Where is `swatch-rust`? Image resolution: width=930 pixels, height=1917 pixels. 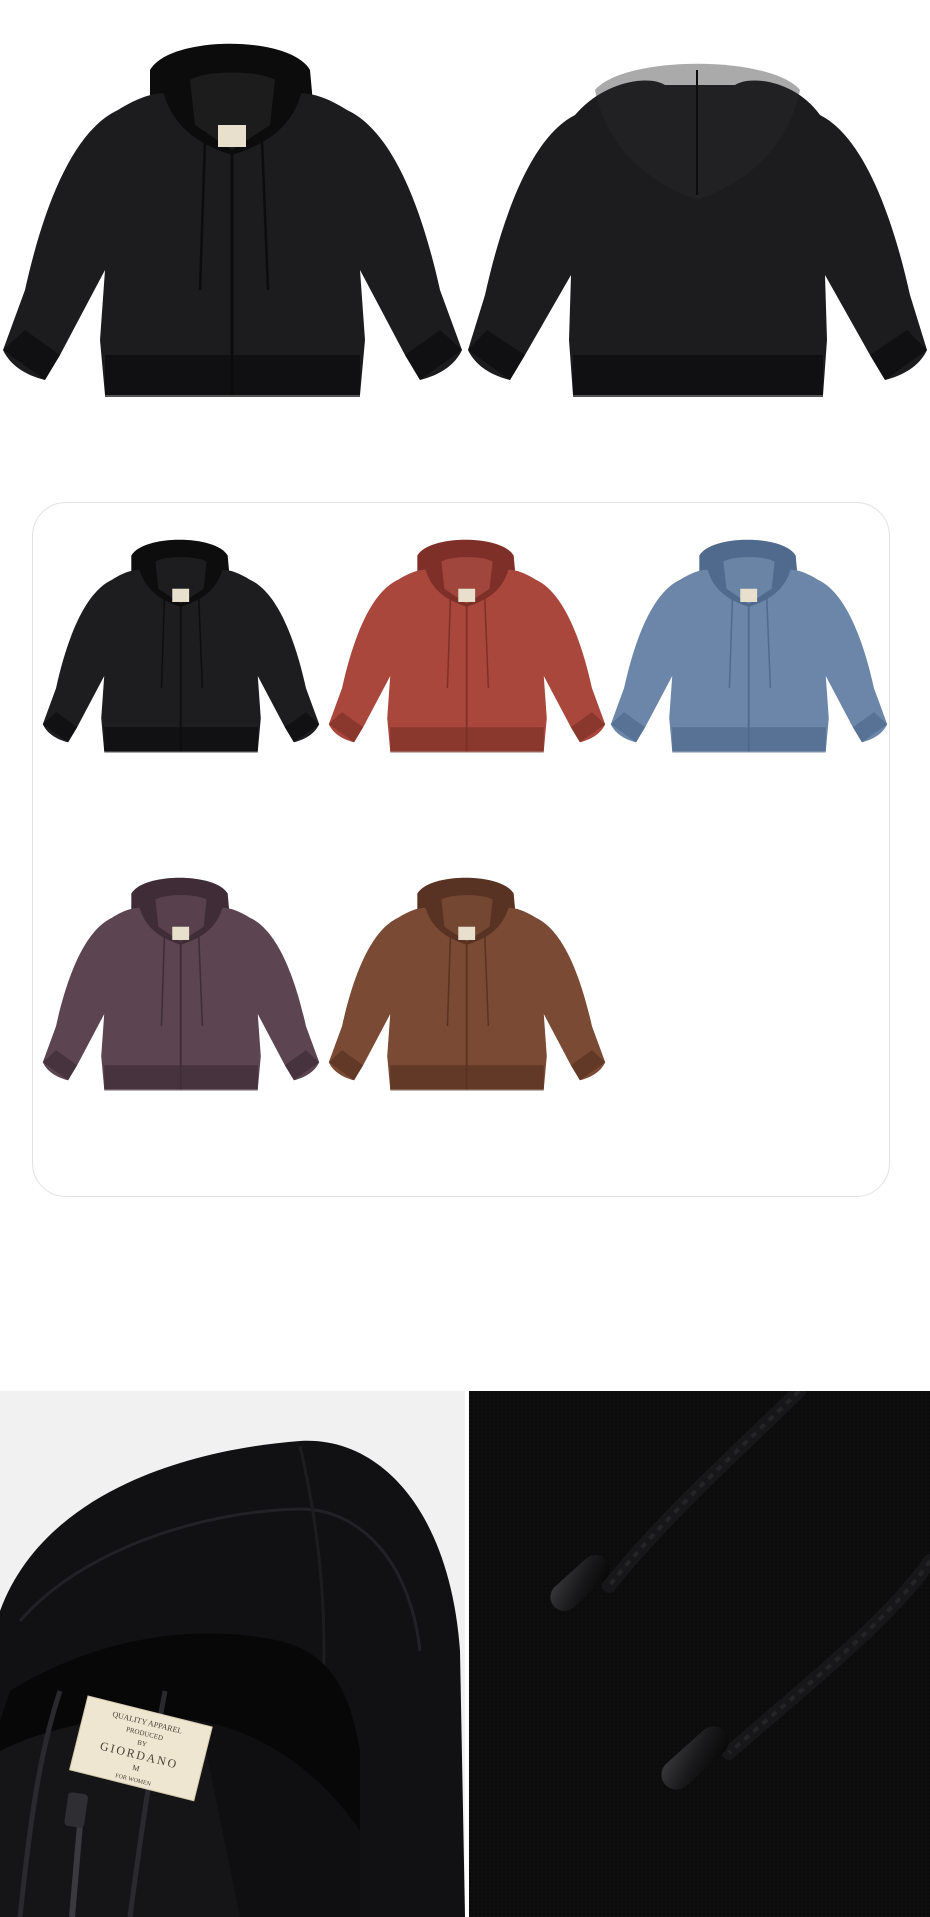
swatch-rust is located at coordinates (467, 664).